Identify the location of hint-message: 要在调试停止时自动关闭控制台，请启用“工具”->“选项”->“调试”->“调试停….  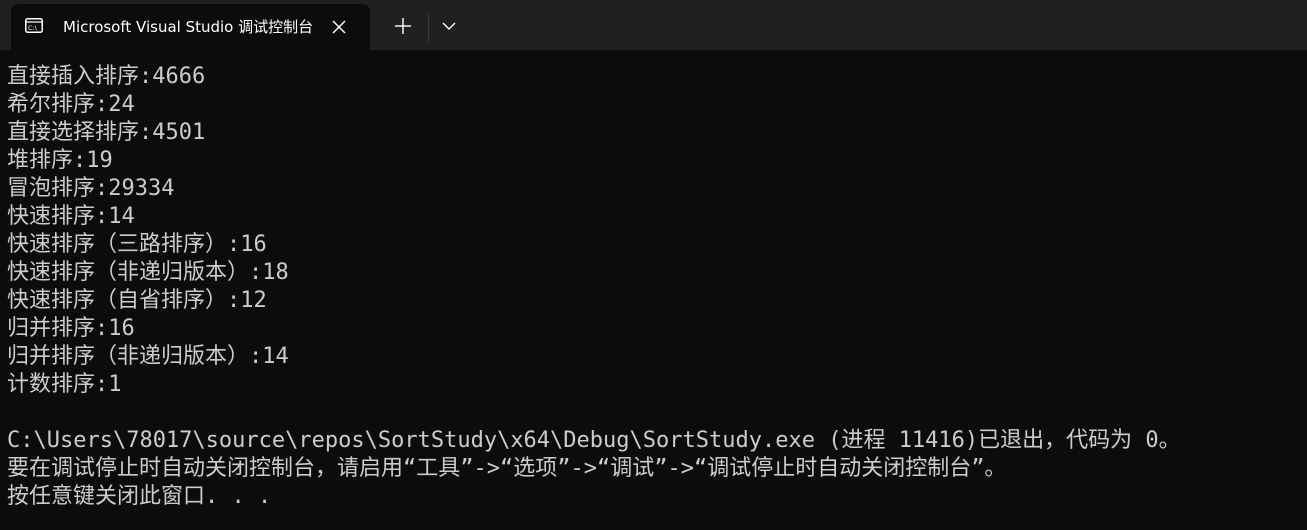
(507, 468).